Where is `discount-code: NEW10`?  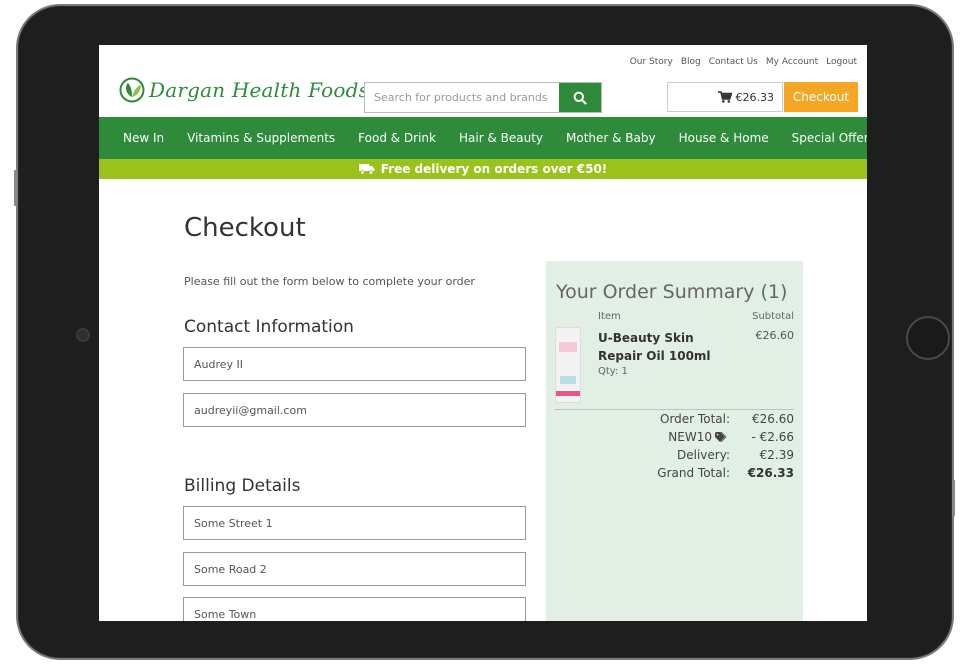 discount-code: NEW10 is located at coordinates (690, 437).